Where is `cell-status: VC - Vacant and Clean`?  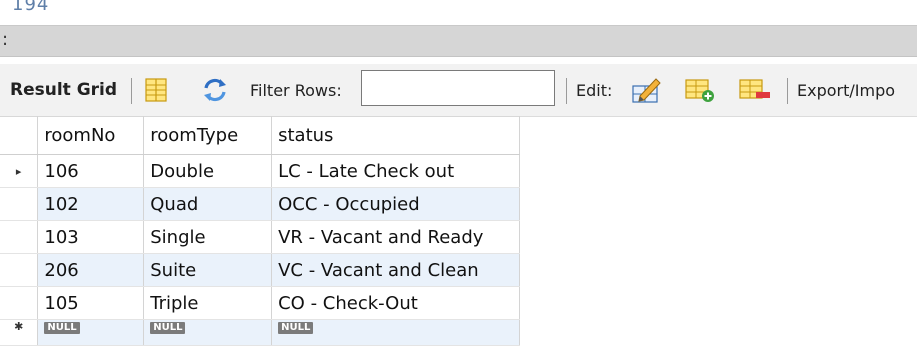 cell-status: VC - Vacant and Clean is located at coordinates (395, 270).